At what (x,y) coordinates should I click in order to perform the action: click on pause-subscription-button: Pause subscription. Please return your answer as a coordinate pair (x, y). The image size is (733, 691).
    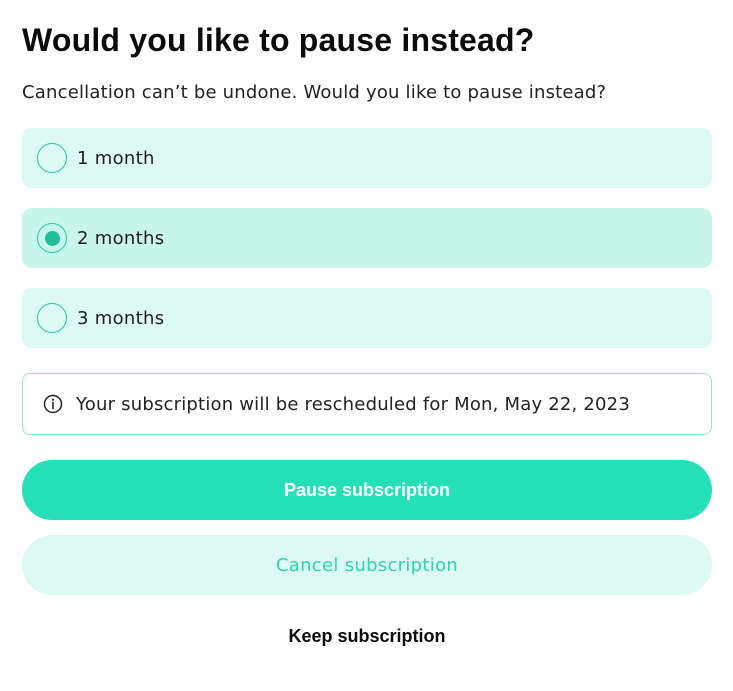
    Looking at the image, I should click on (367, 490).